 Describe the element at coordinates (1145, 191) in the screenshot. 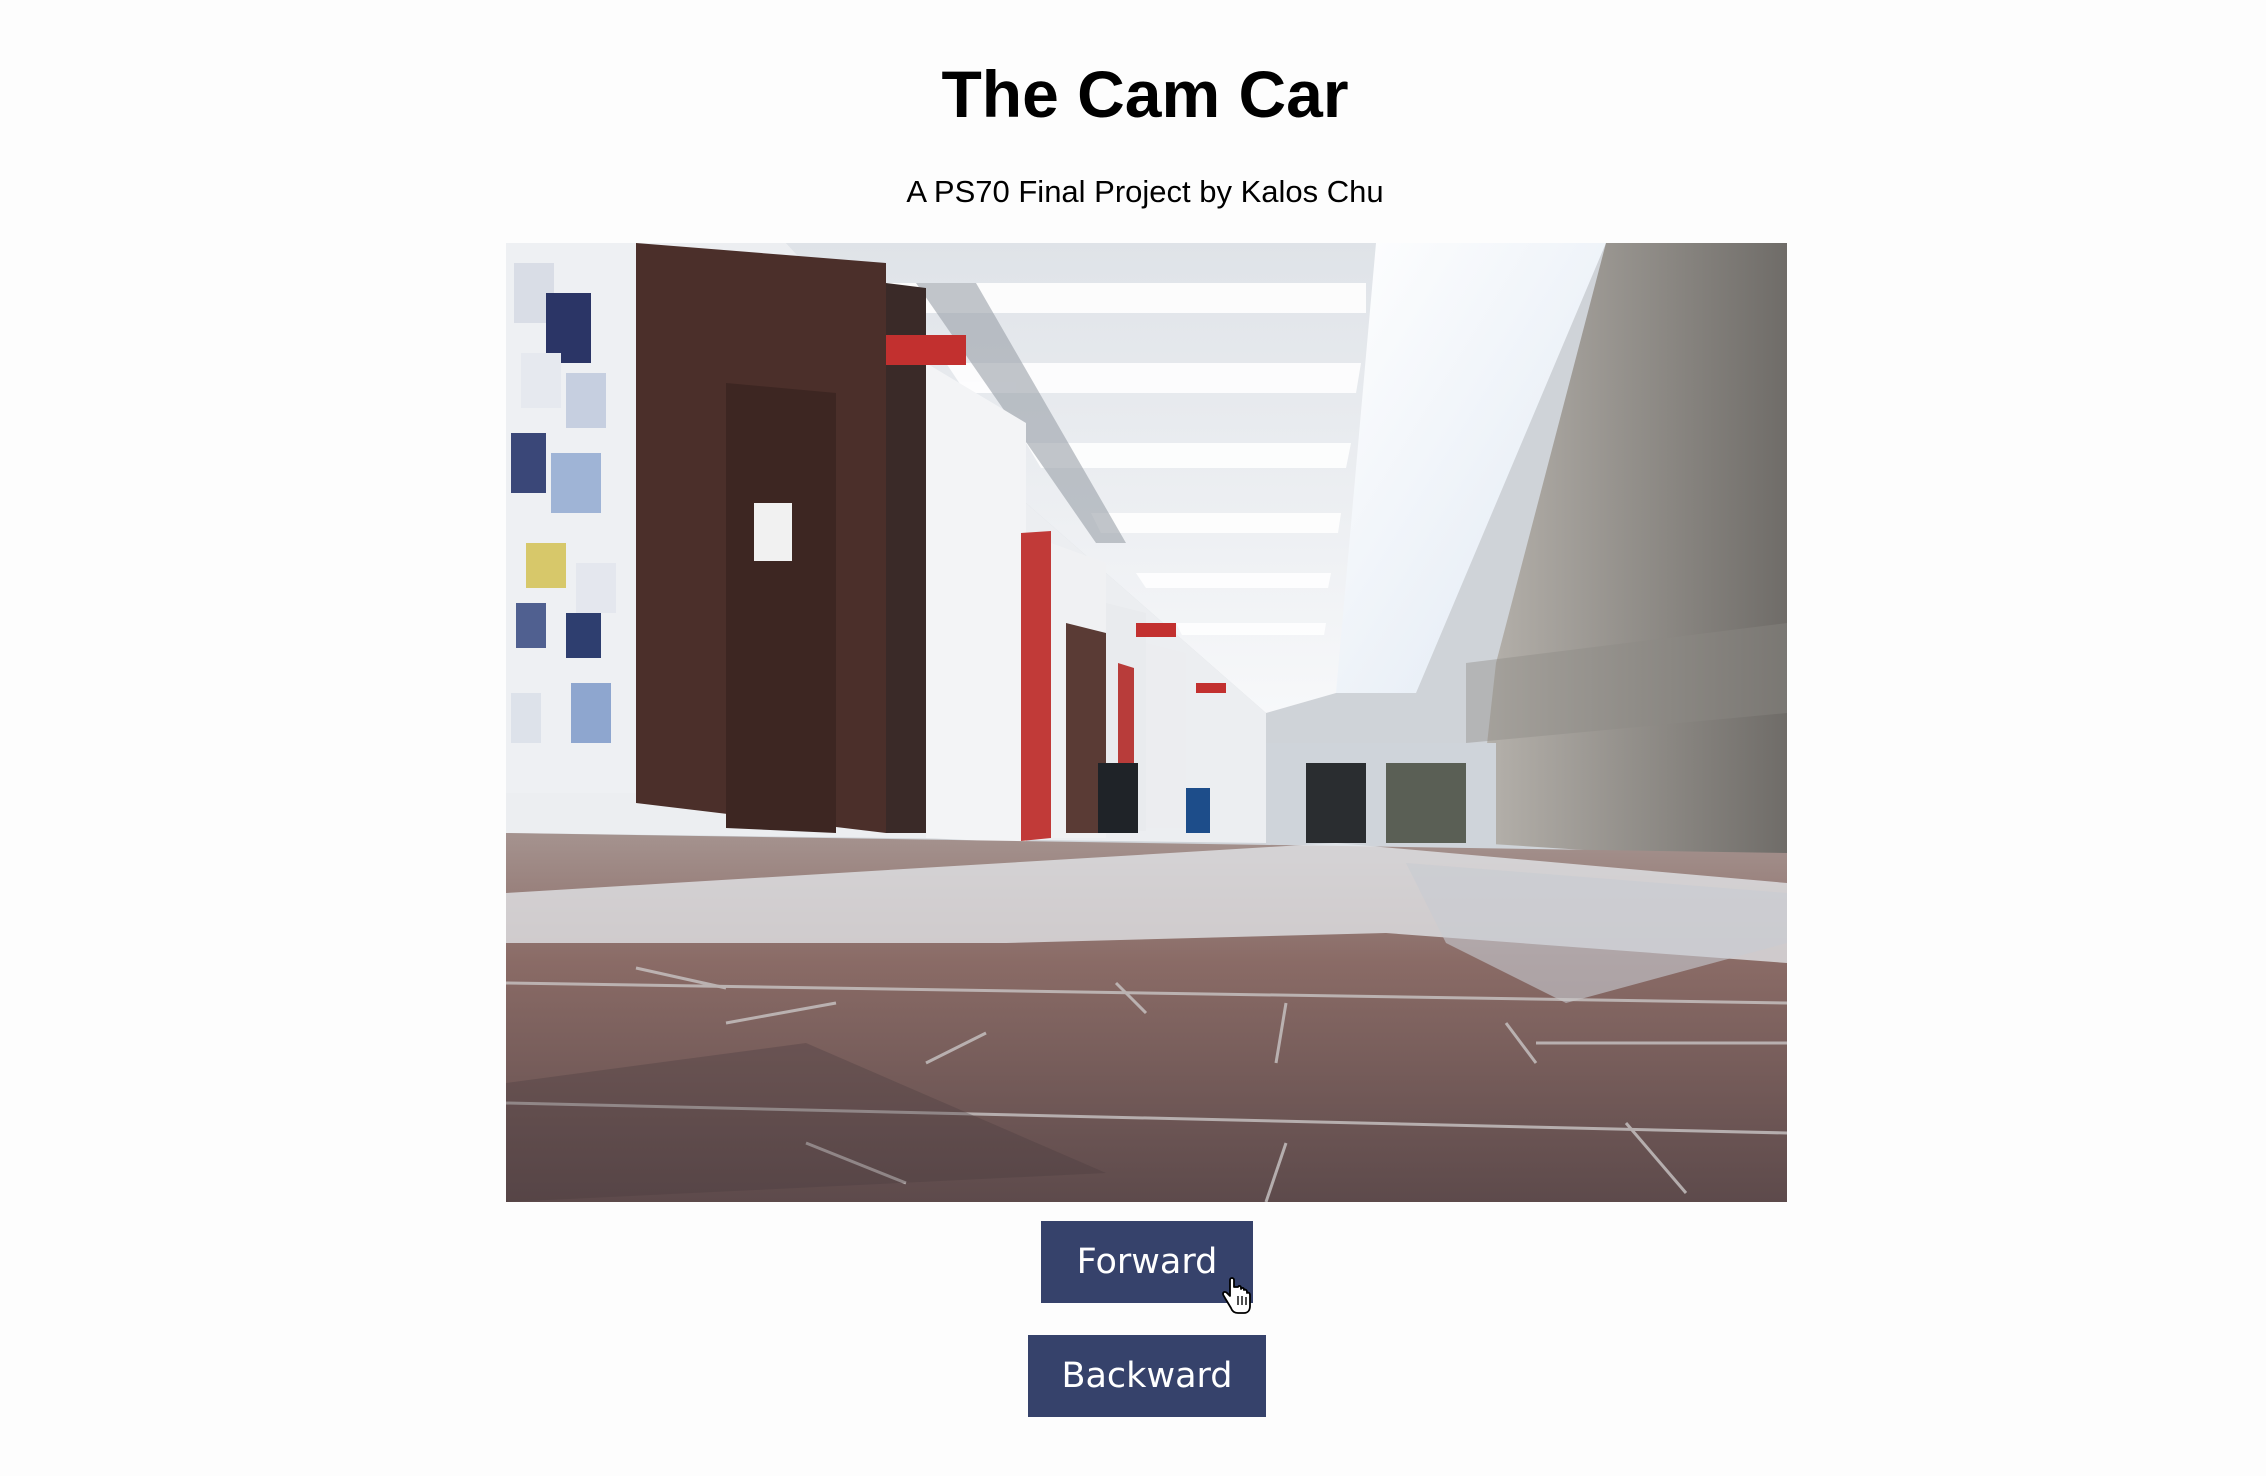

I see `page-subtitle: A PS70 Final Project by Kalos Chu` at that location.